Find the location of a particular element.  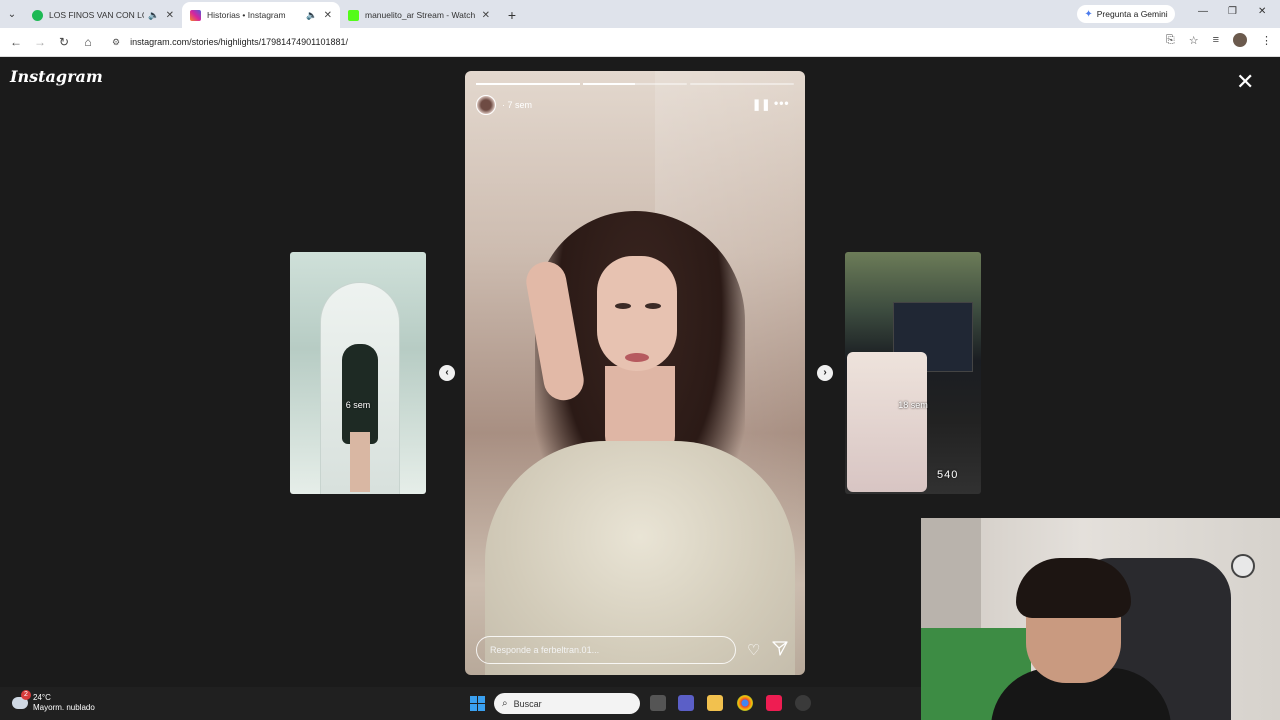

thumbnail-time: 6 sem is located at coordinates (358, 405).